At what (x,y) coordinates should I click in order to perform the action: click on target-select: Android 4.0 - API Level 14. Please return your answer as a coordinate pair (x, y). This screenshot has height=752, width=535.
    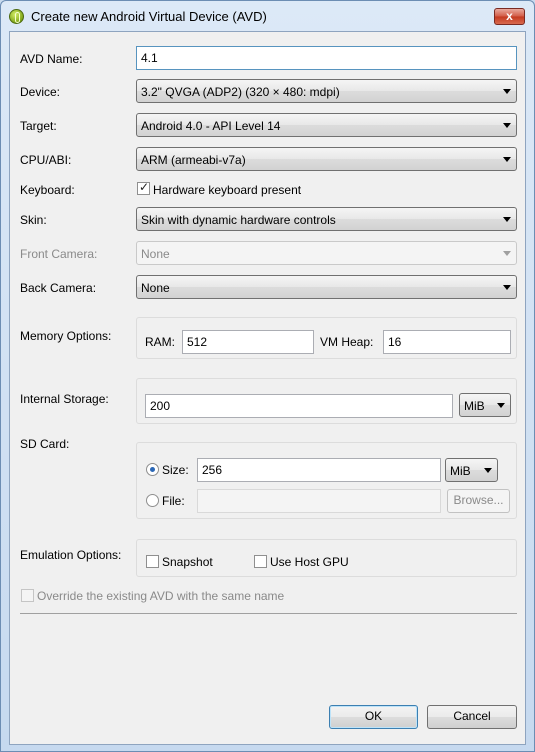
    Looking at the image, I should click on (326, 125).